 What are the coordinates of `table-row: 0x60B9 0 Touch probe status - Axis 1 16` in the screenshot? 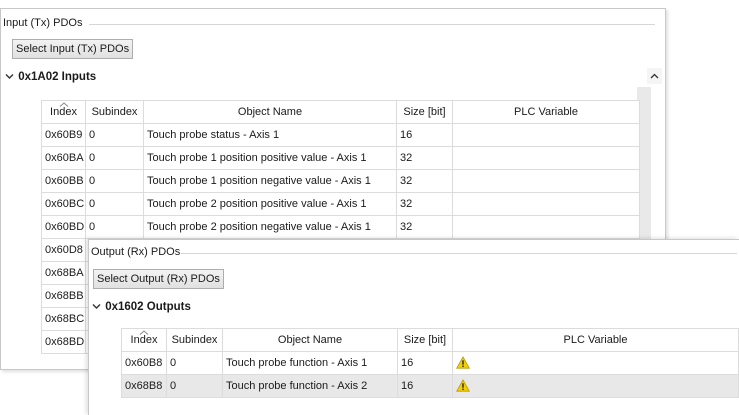 It's located at (340, 135).